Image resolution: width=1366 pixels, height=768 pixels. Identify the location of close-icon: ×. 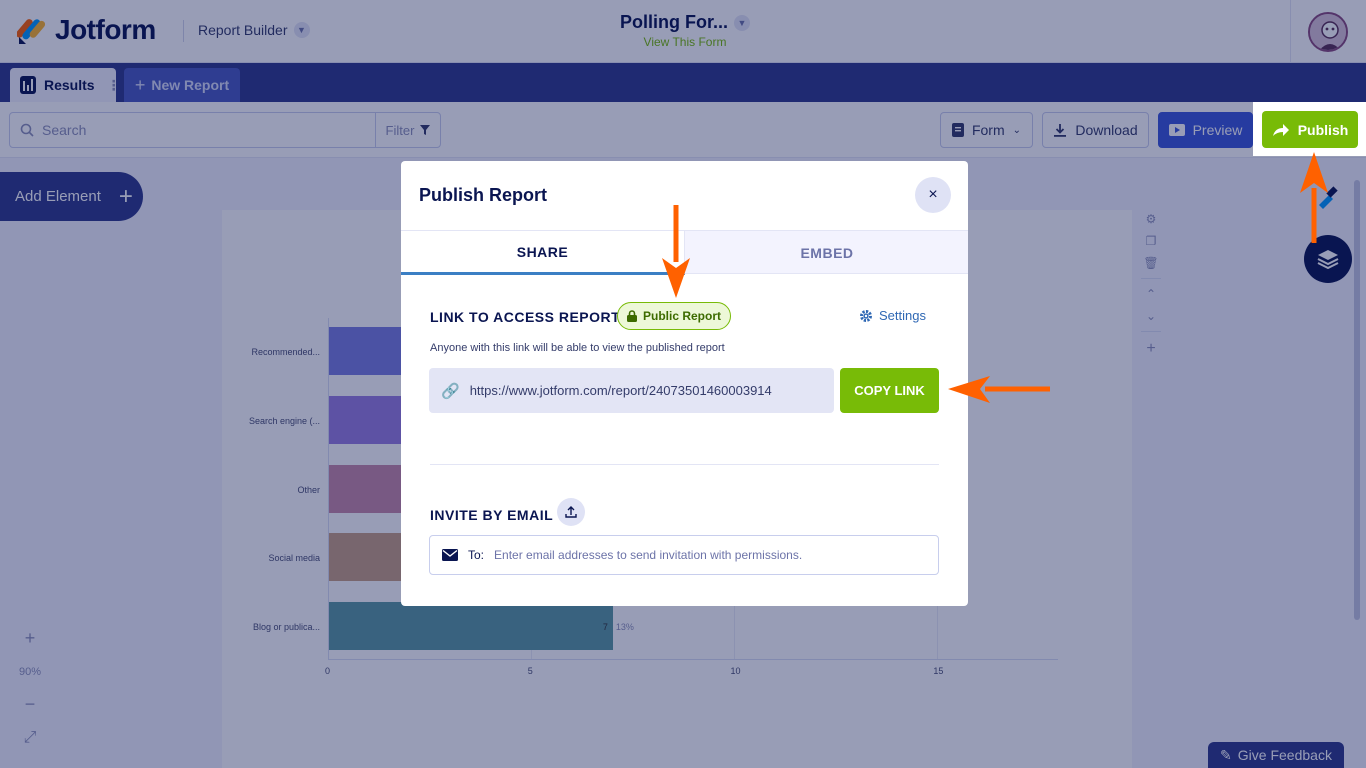
(933, 194).